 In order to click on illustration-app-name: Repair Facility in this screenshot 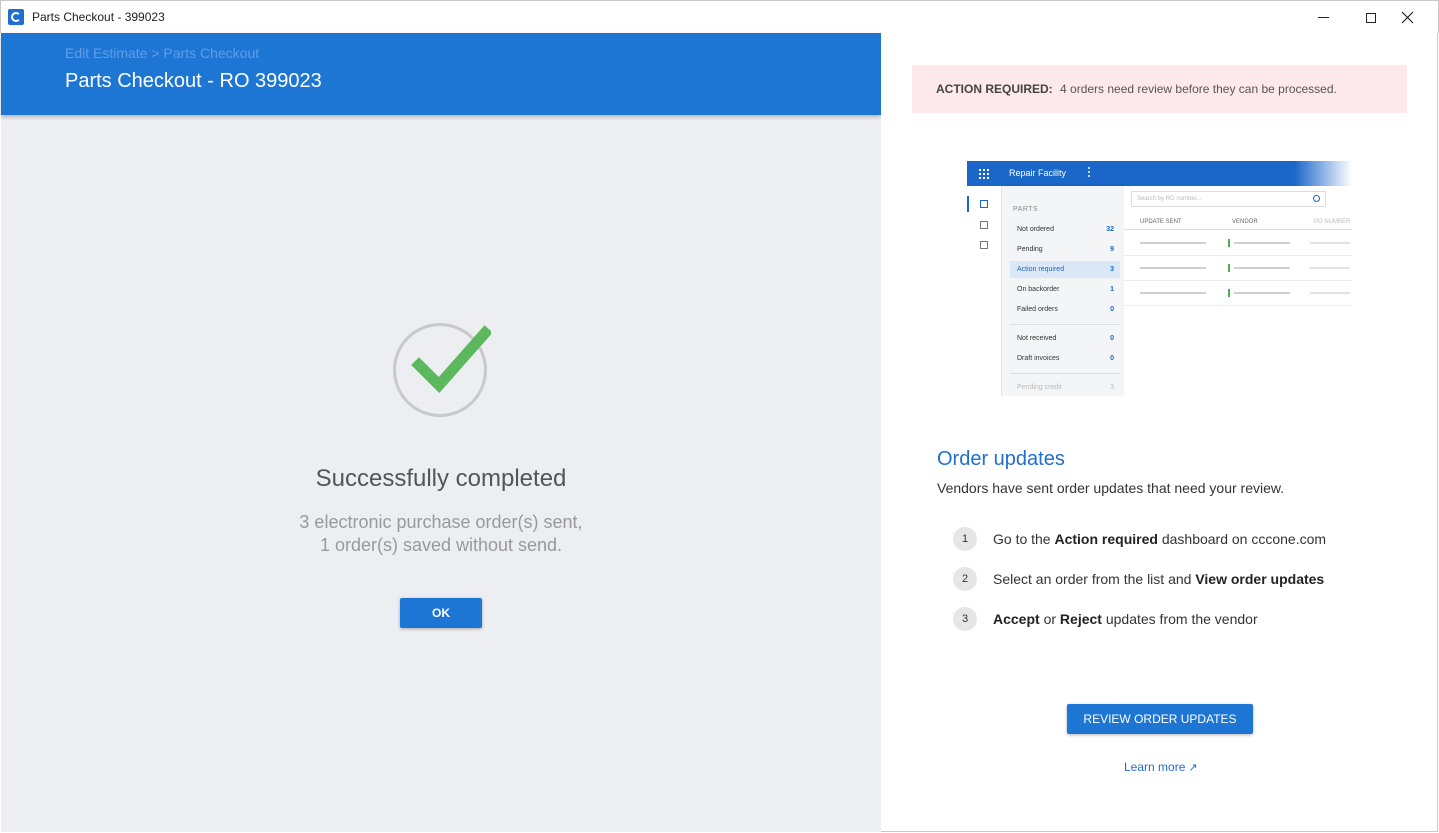, I will do `click(1038, 173)`.